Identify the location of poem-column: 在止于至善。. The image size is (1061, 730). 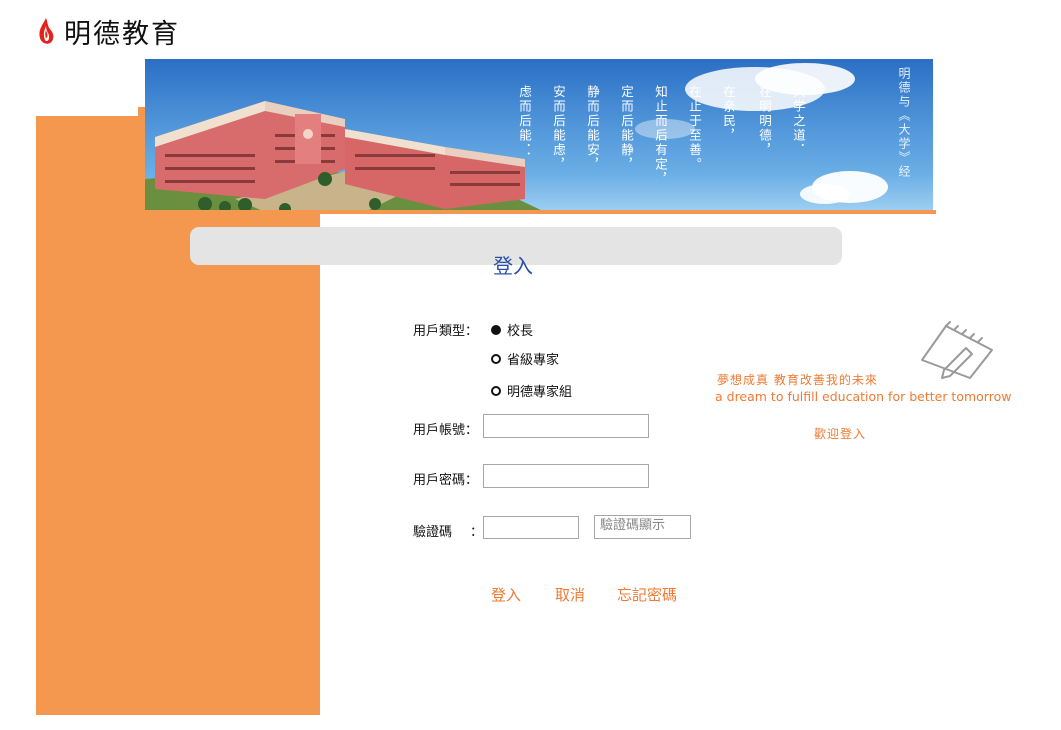
(694, 128).